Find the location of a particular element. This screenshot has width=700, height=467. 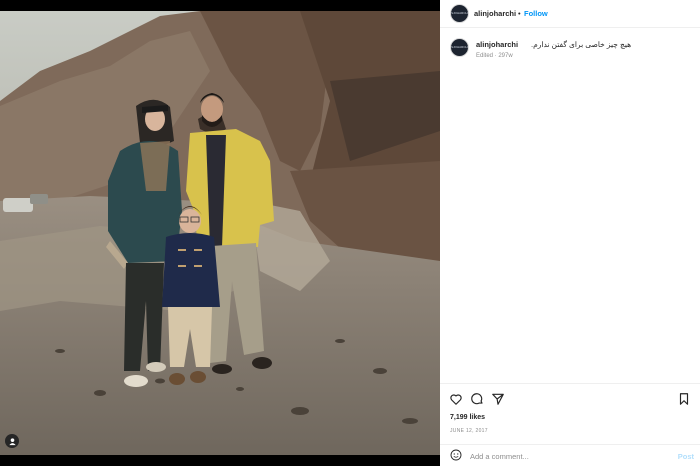

caption-username: alinjoharchi is located at coordinates (497, 44).